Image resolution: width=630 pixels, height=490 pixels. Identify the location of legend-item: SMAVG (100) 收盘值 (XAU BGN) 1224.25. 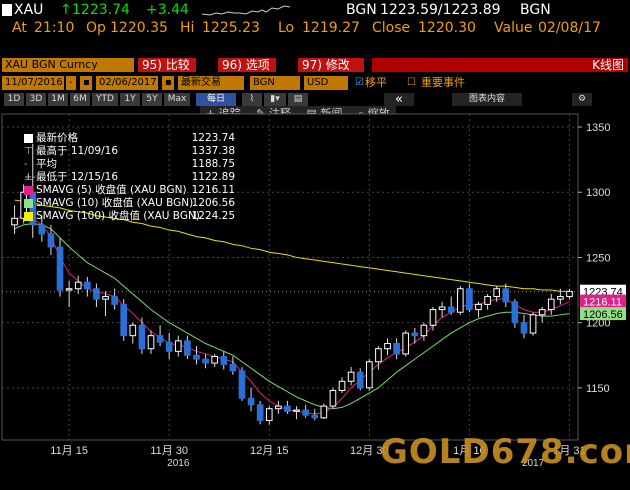
(122, 216).